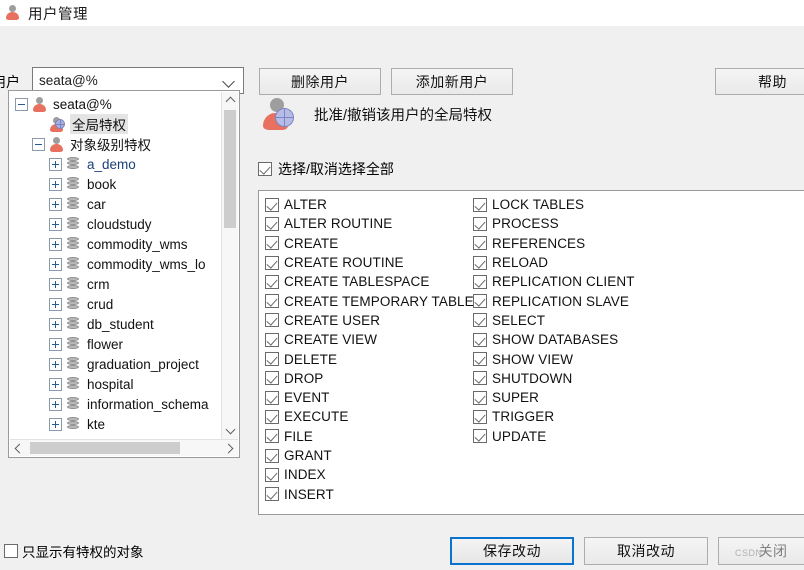  I want to click on cancel-changes-button: 取消改动, so click(646, 551).